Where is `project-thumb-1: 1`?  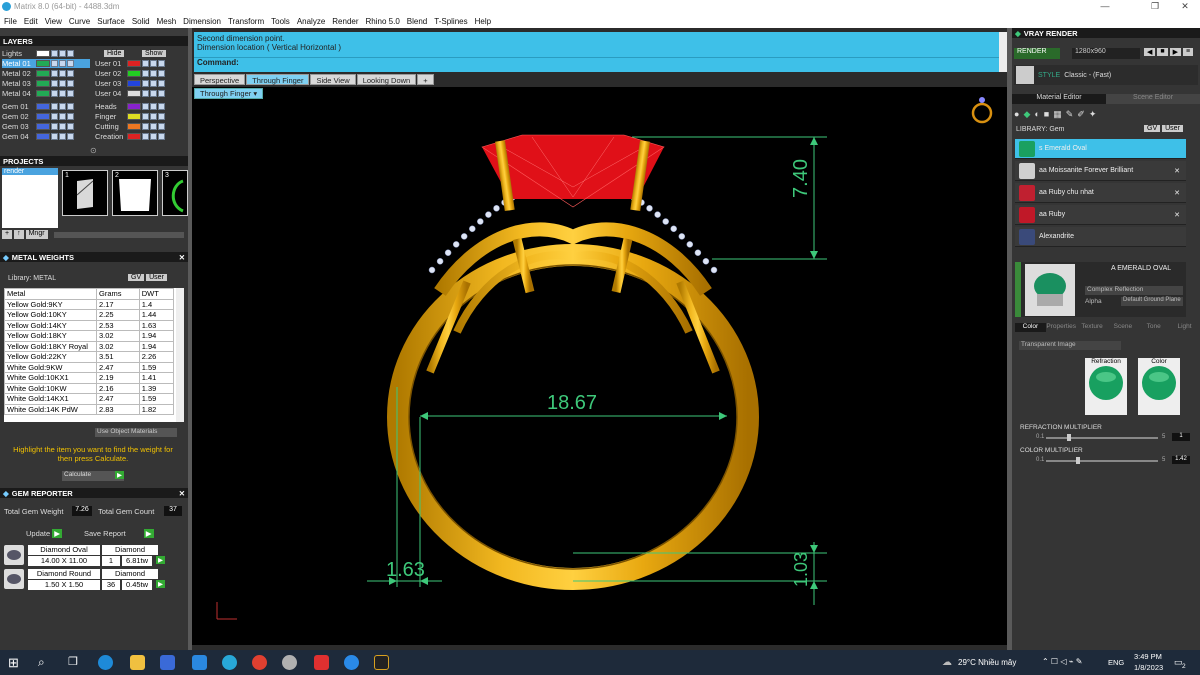 project-thumb-1: 1 is located at coordinates (85, 193).